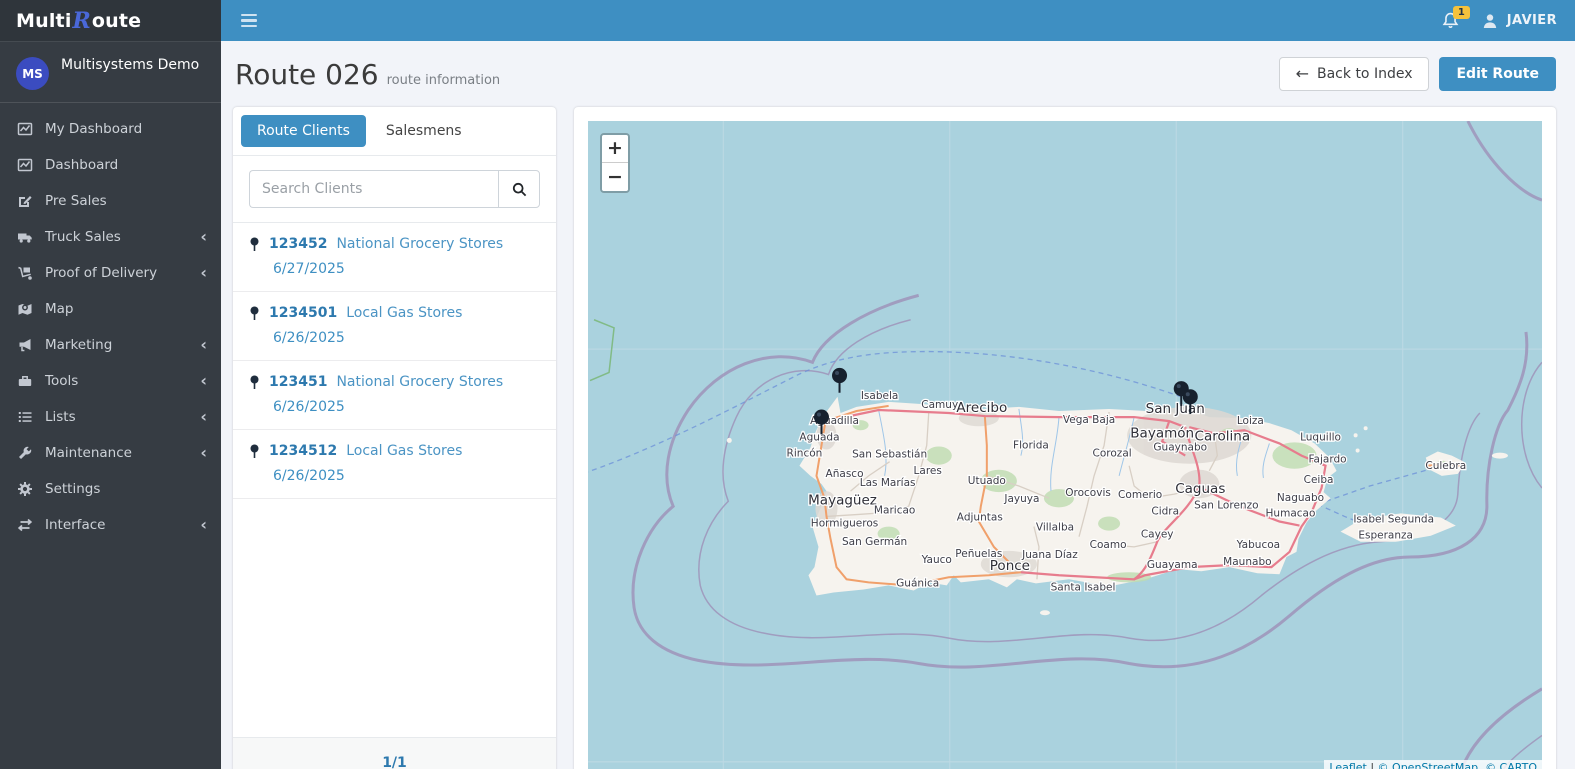 Image resolution: width=1575 pixels, height=769 pixels. What do you see at coordinates (25, 129) in the screenshot?
I see `chart-icon` at bounding box center [25, 129].